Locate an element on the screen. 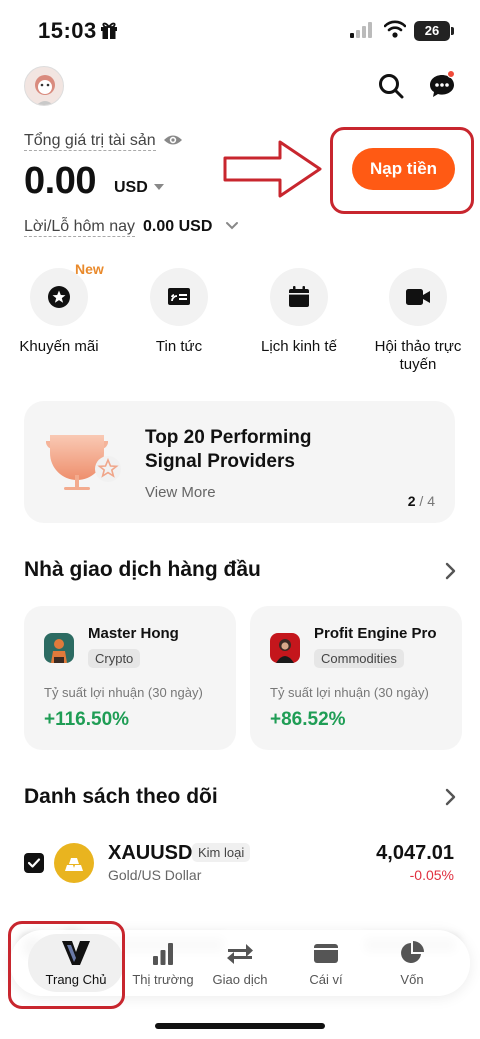  quick-action-promotions: Khuyến mãi is located at coordinates (59, 312).